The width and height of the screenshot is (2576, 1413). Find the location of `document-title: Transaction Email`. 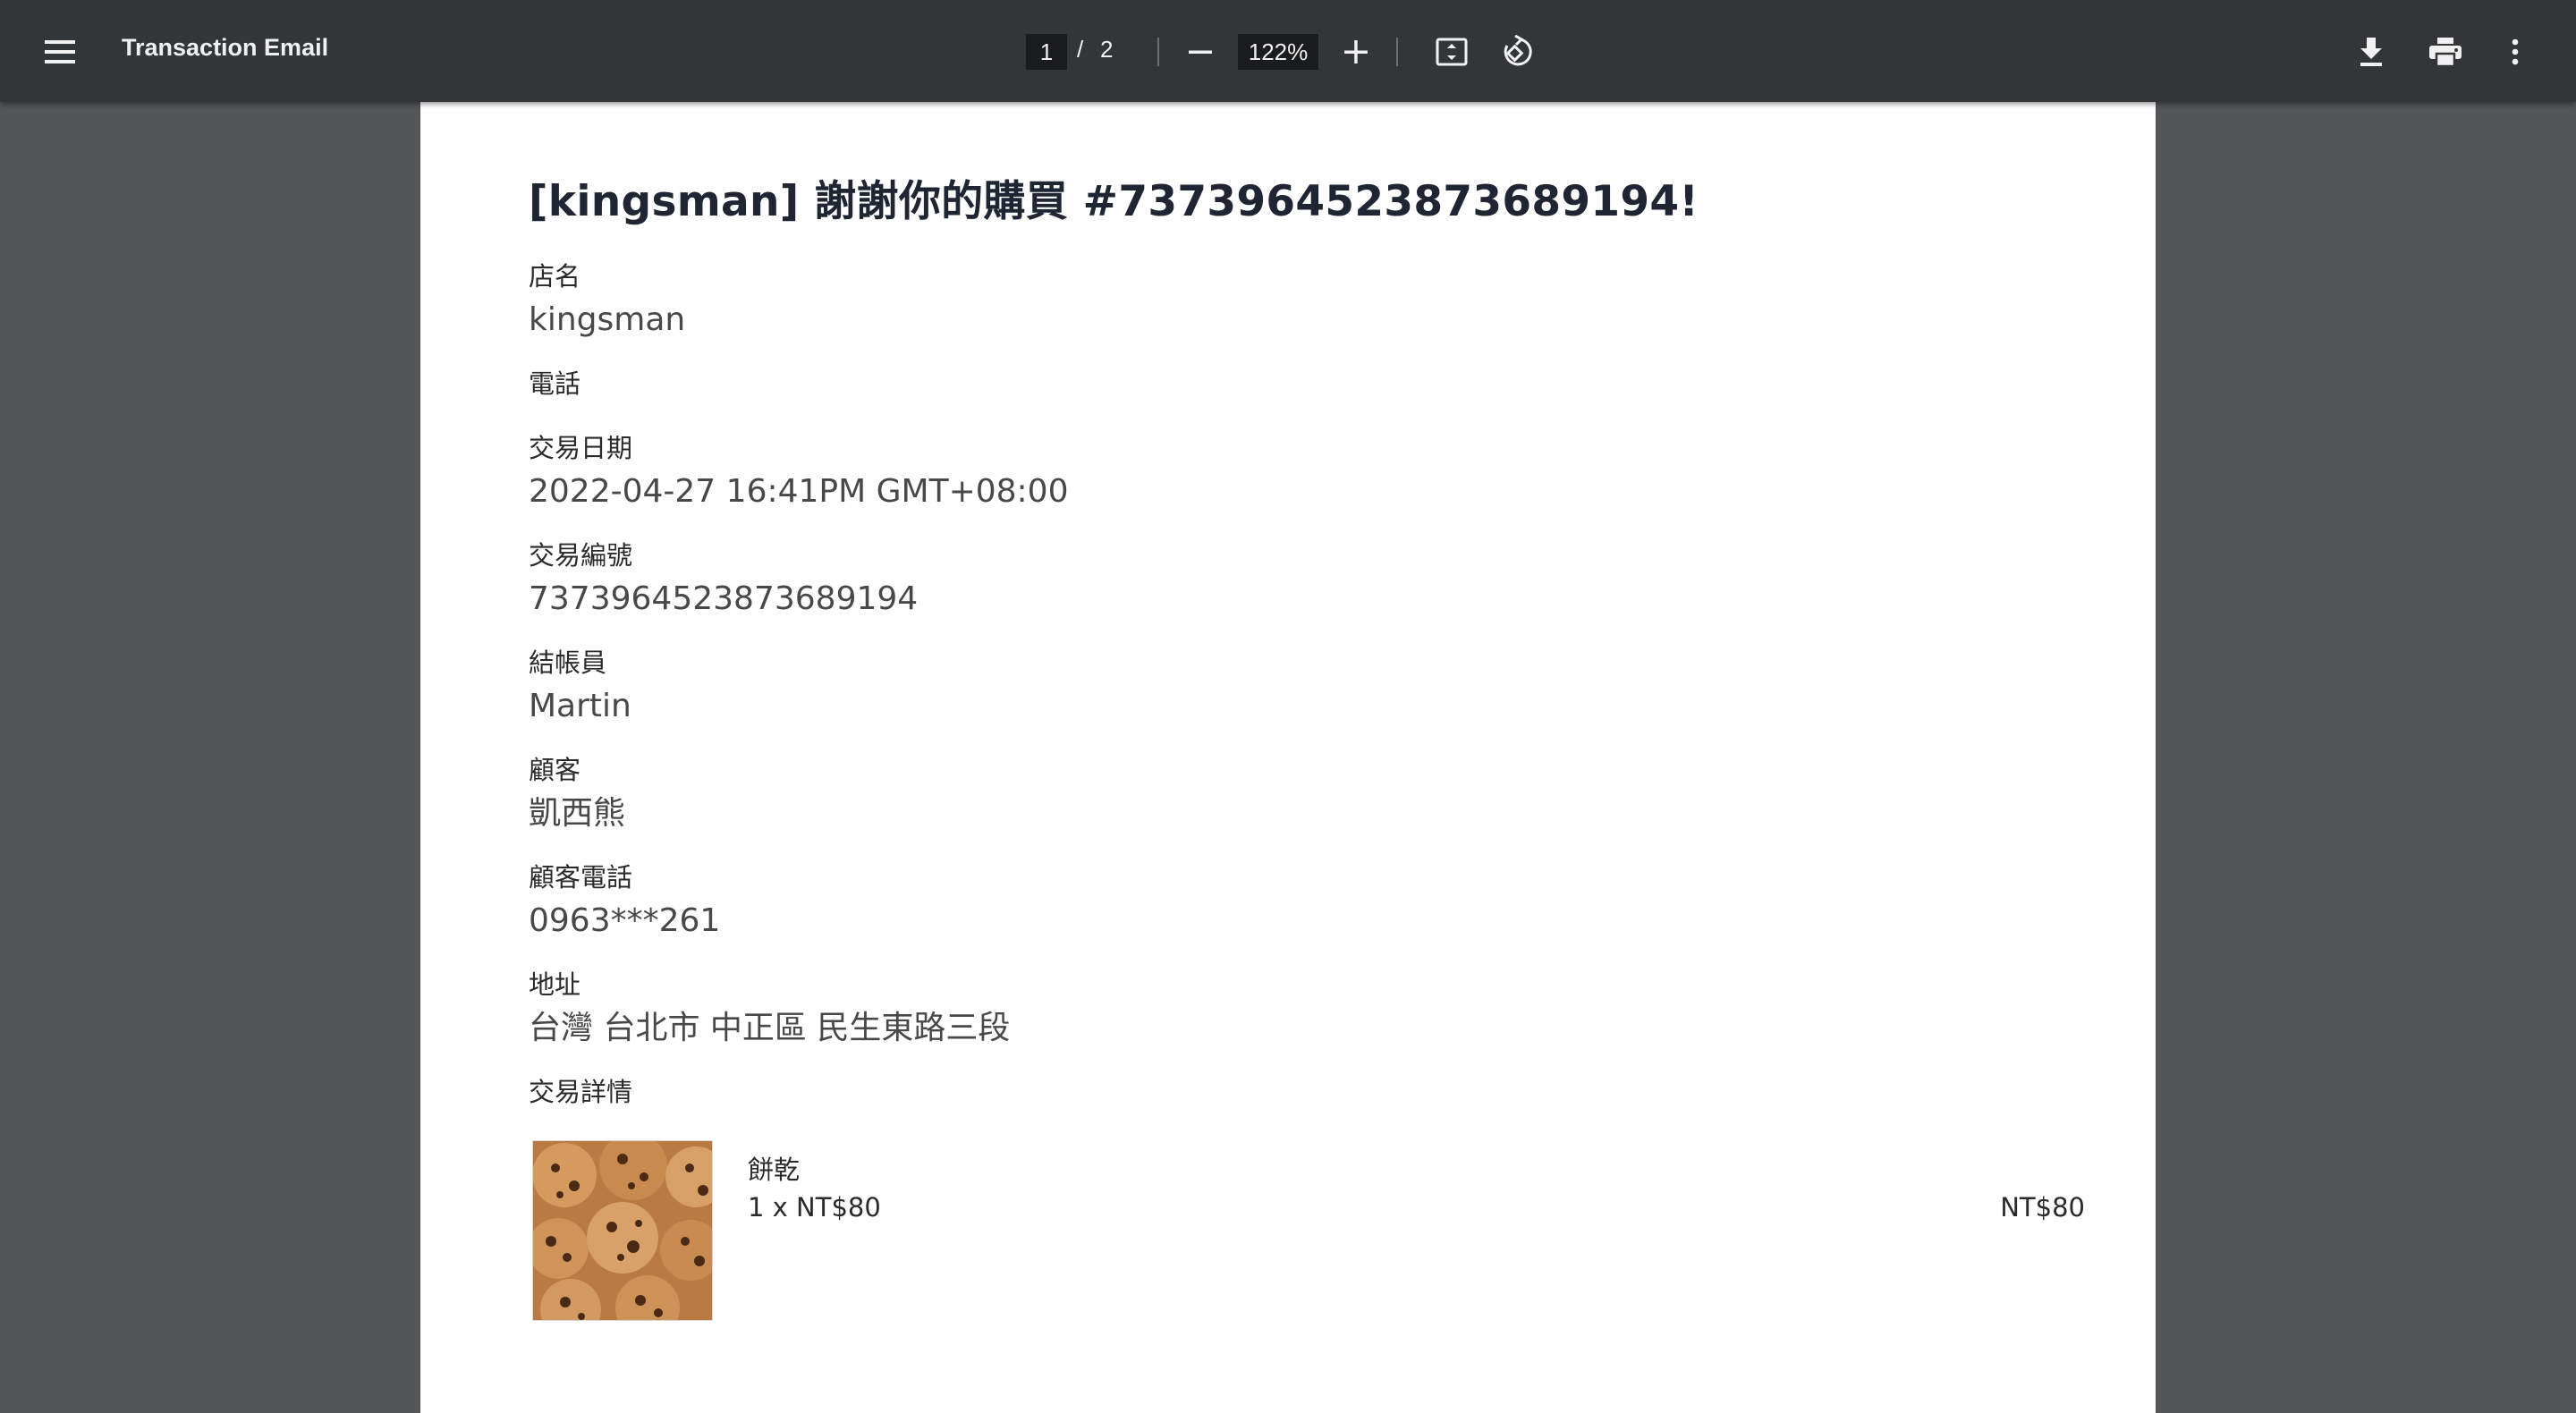

document-title: Transaction Email is located at coordinates (225, 47).